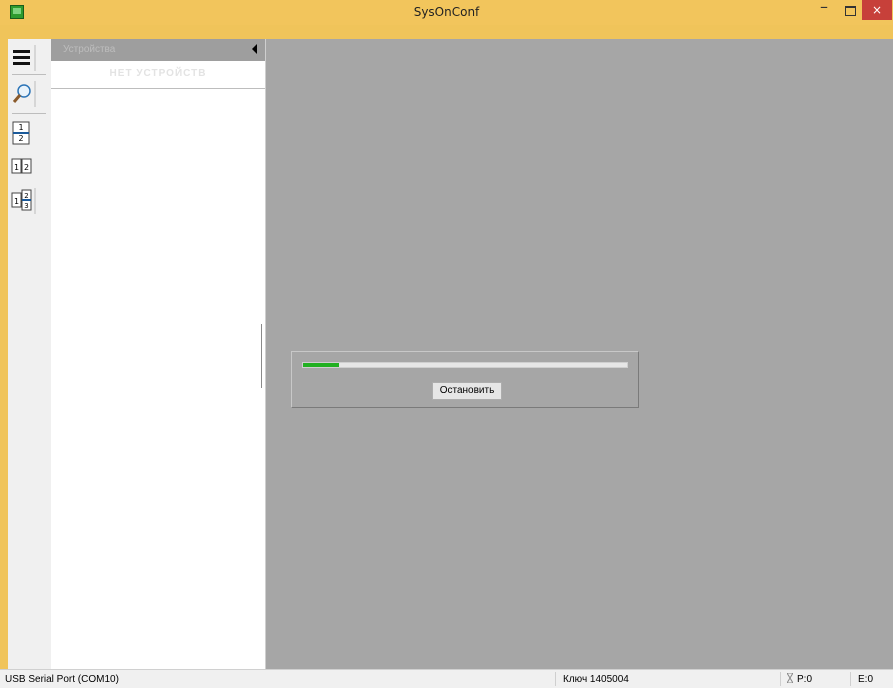 The width and height of the screenshot is (893, 688). I want to click on search-icon, so click(24, 94).